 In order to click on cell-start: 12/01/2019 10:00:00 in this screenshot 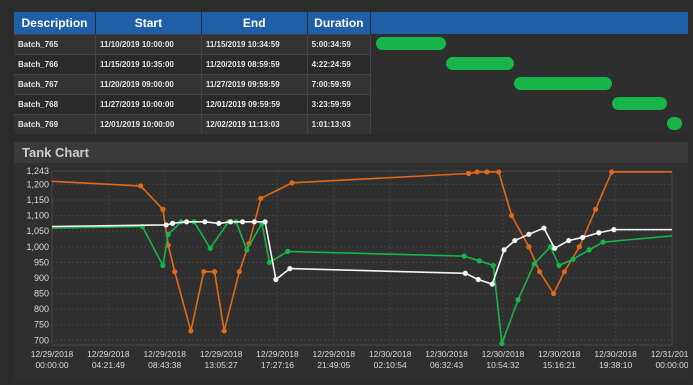, I will do `click(148, 124)`.